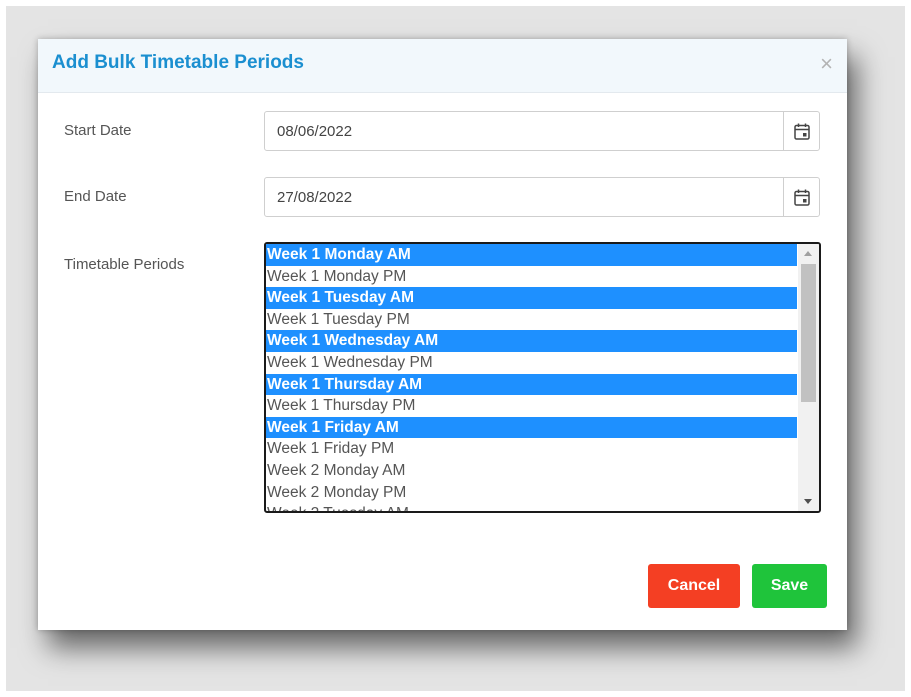 Image resolution: width=911 pixels, height=697 pixels. I want to click on start-date-field: 08/06/2022, so click(542, 131).